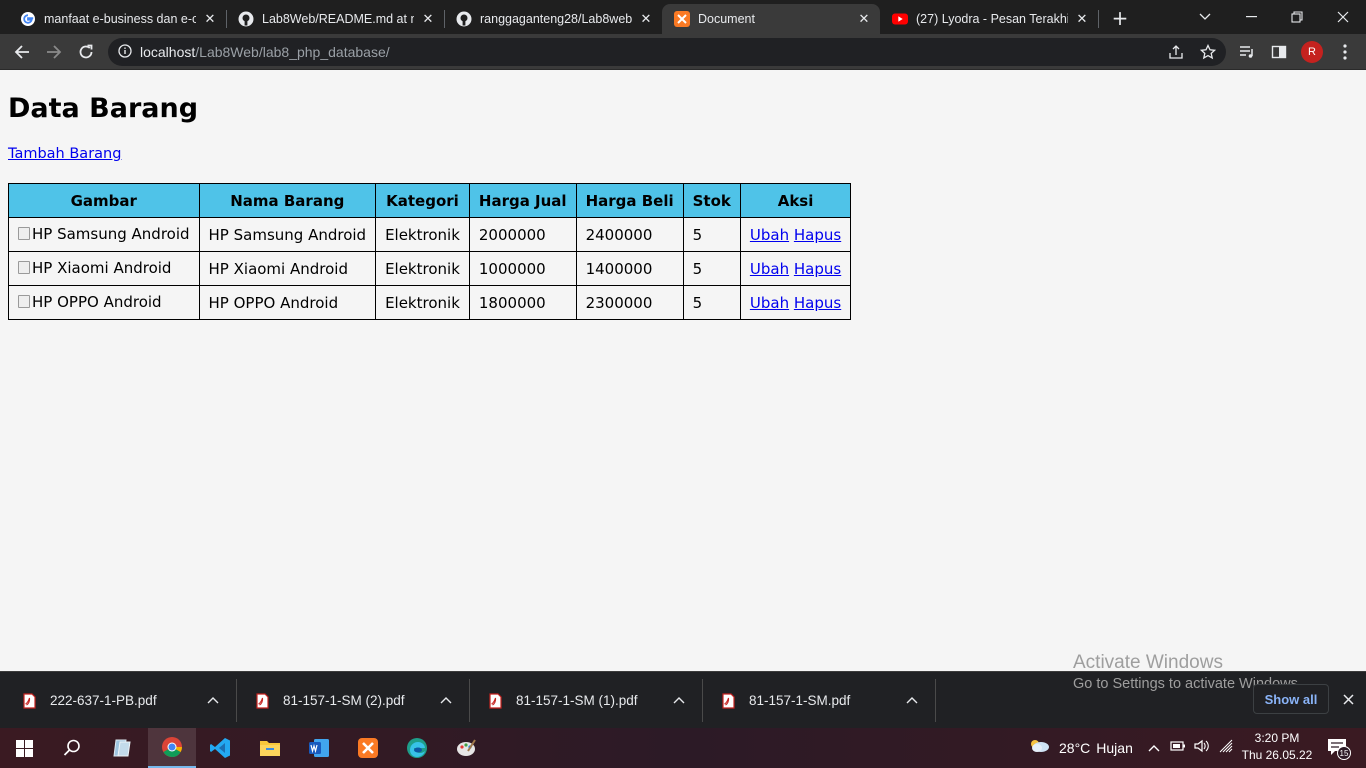 The height and width of the screenshot is (768, 1366). What do you see at coordinates (1203, 748) in the screenshot?
I see `volume-icon` at bounding box center [1203, 748].